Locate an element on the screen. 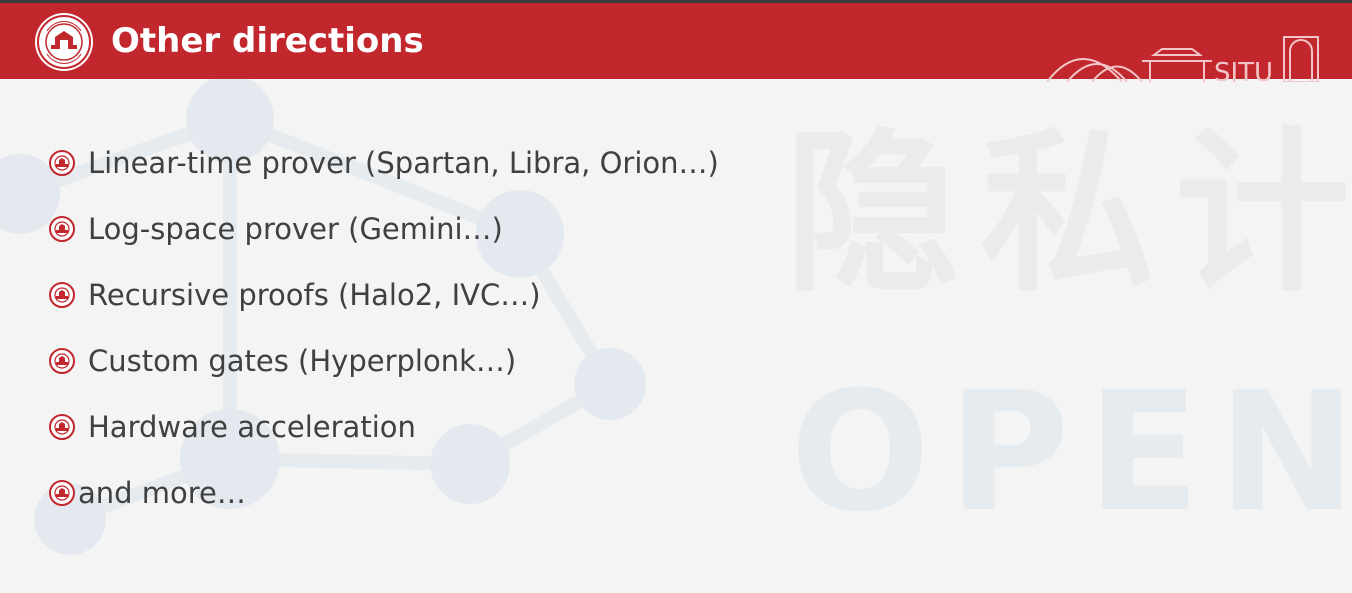 The image size is (1352, 593). header-bar: Other directions SJTU is located at coordinates (676, 41).